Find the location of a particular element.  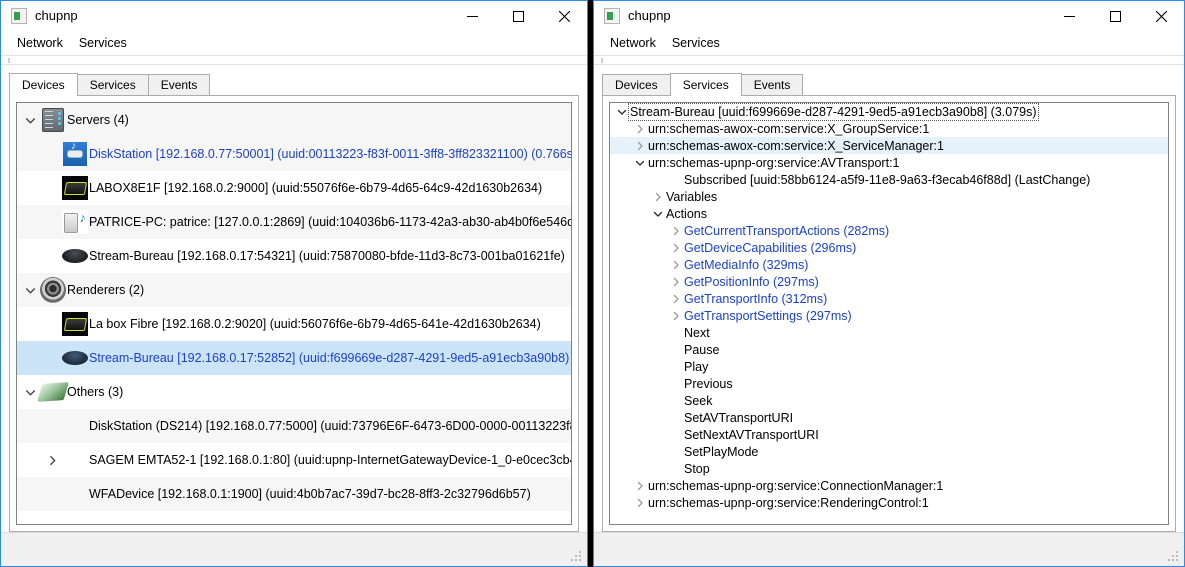

service-tree-row: Next is located at coordinates (889, 332).